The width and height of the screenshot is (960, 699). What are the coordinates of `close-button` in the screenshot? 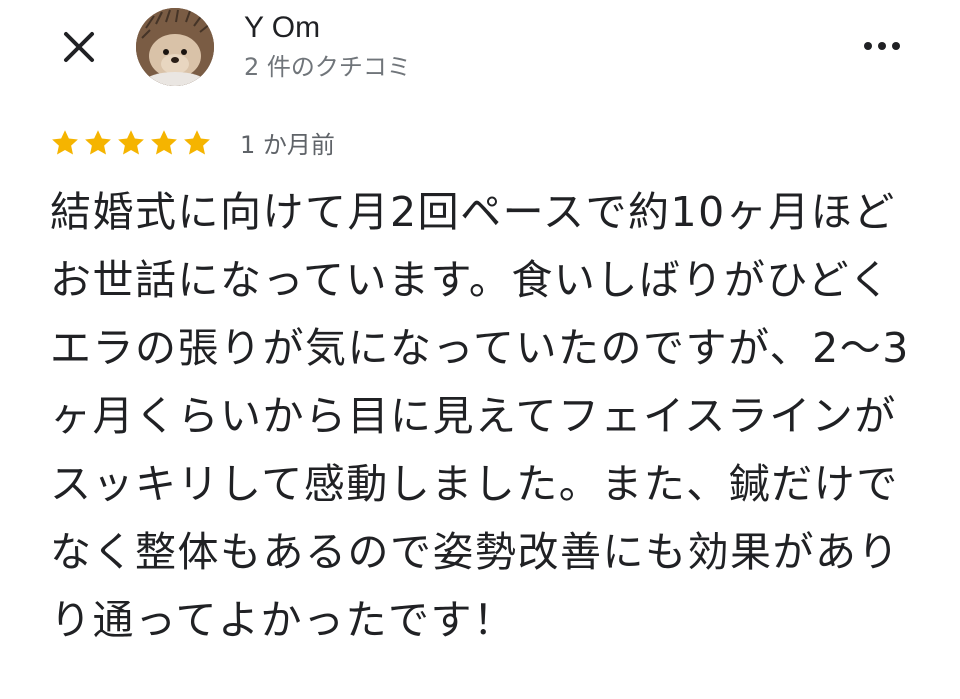 It's located at (79, 47).